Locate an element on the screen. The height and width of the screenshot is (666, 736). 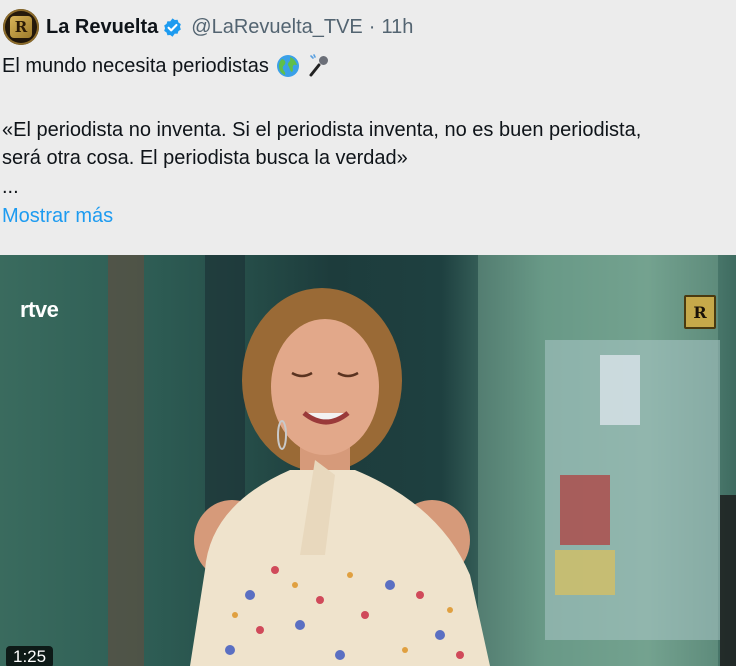
post-time: 11h is located at coordinates (397, 27).